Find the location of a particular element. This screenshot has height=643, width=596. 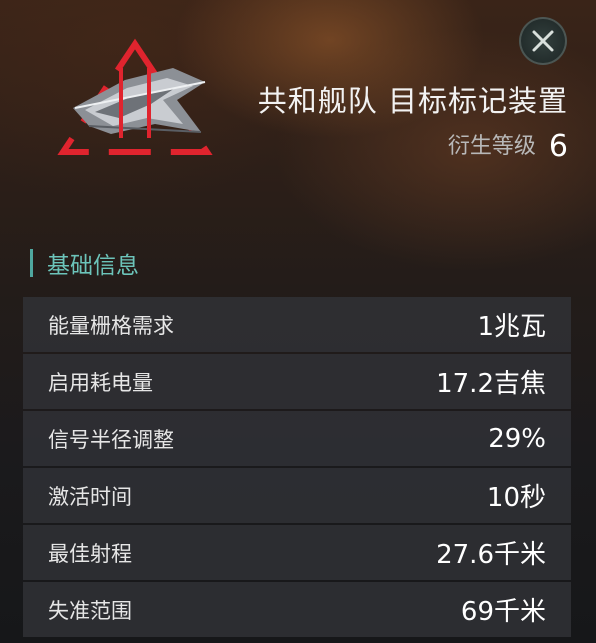

attribute-name: 失准范围 is located at coordinates (90, 610).